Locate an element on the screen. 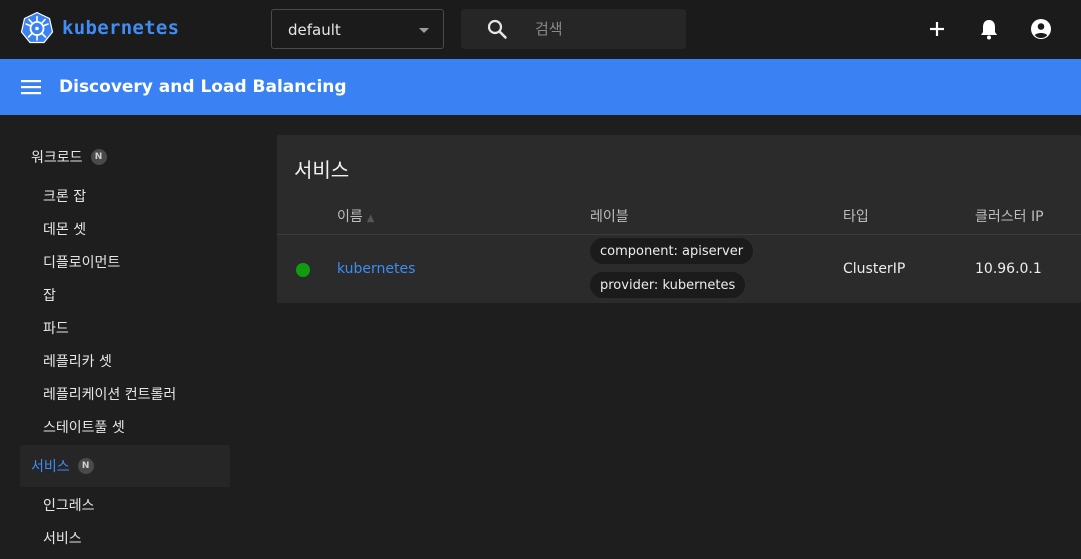 Image resolution: width=1081 pixels, height=559 pixels. account-circle-icon is located at coordinates (1041, 29).